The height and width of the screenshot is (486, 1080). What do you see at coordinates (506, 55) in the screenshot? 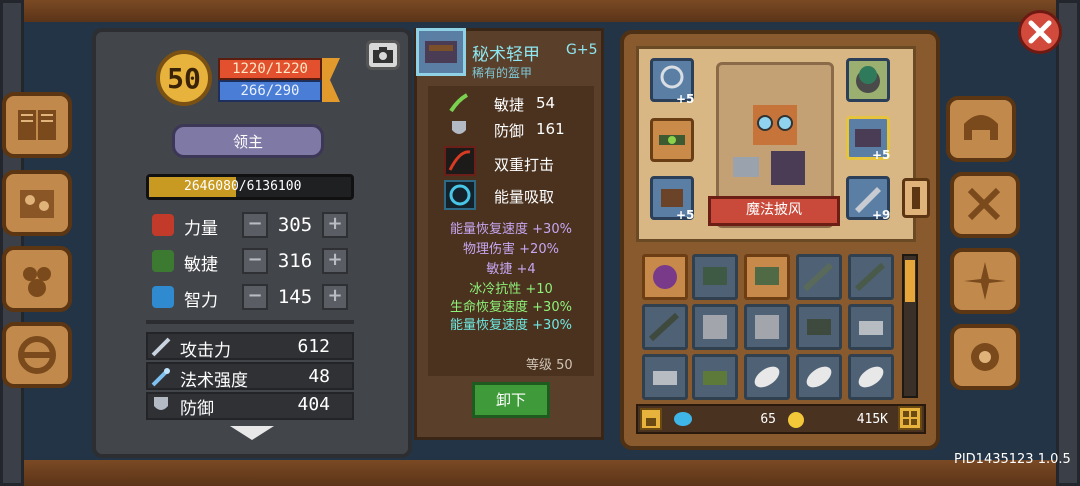
I see `item-name: 秘术轻甲` at bounding box center [506, 55].